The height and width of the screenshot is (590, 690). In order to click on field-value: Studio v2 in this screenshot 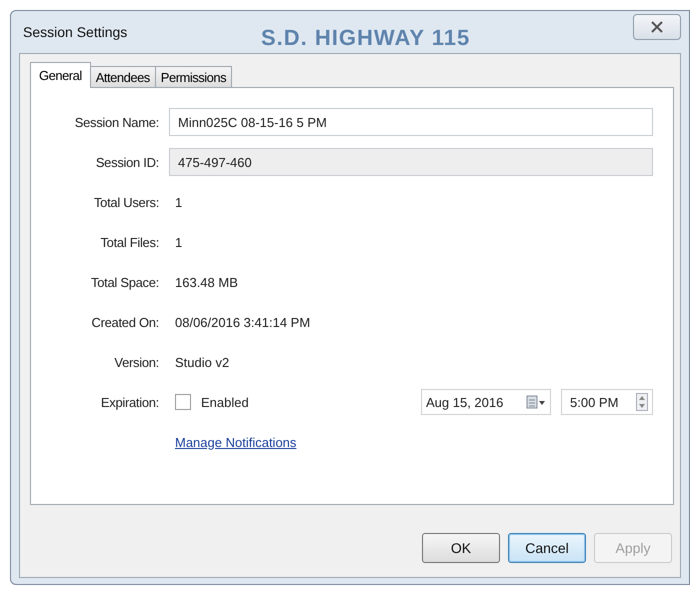, I will do `click(202, 362)`.